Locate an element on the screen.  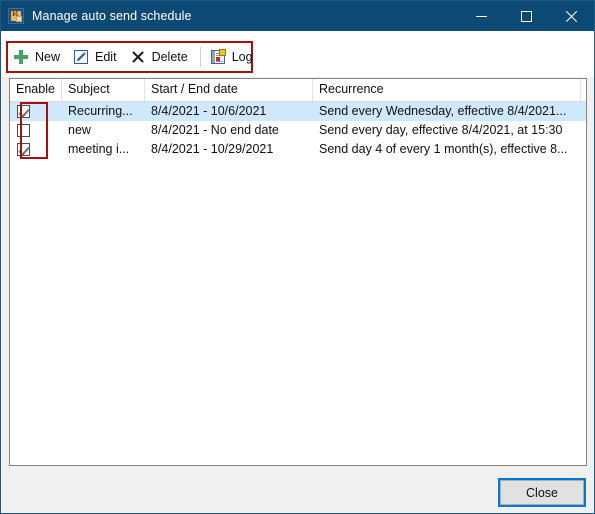
row-subject: new is located at coordinates (79, 130).